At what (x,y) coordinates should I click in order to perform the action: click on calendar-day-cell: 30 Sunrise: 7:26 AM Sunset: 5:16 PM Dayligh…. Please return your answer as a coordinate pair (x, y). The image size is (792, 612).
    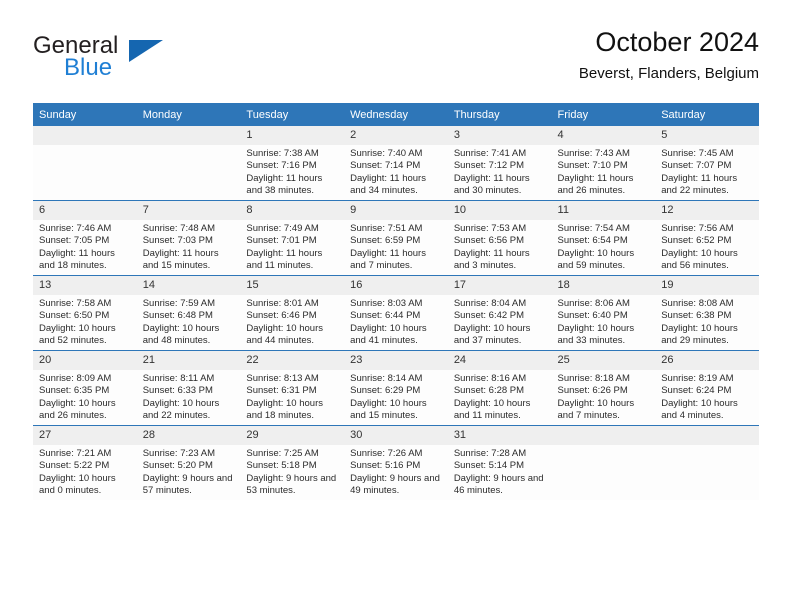
    Looking at the image, I should click on (396, 462).